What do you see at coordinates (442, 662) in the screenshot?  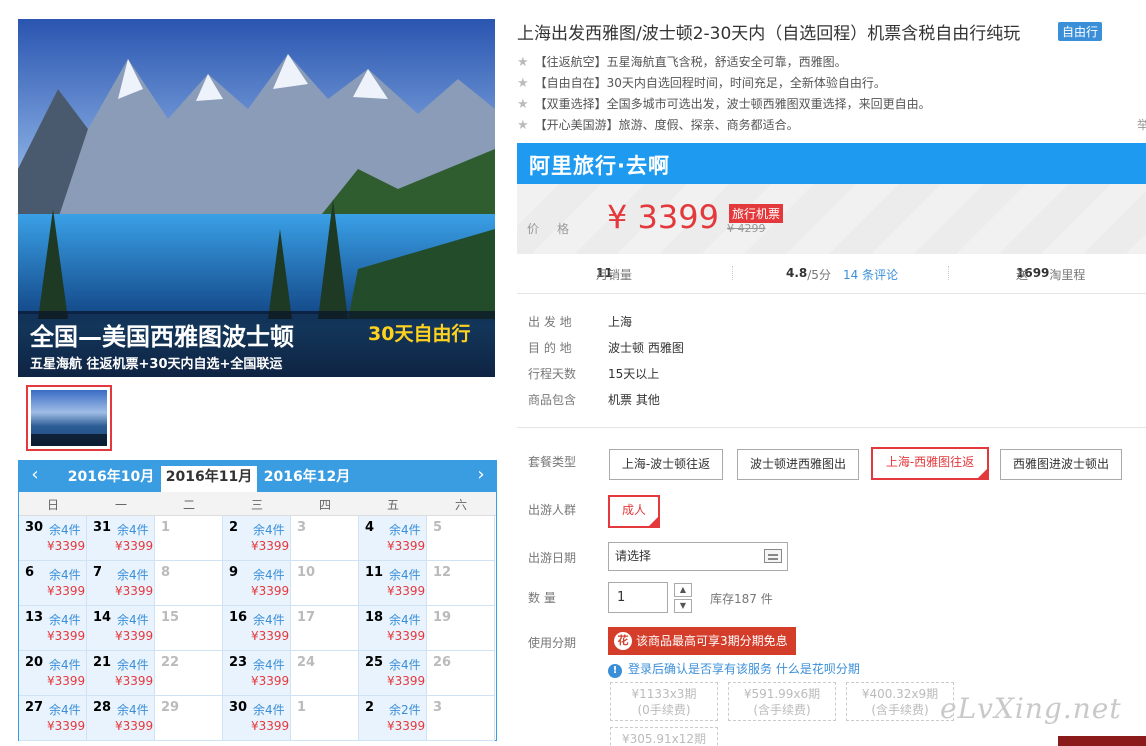 I see `day-number: 26` at bounding box center [442, 662].